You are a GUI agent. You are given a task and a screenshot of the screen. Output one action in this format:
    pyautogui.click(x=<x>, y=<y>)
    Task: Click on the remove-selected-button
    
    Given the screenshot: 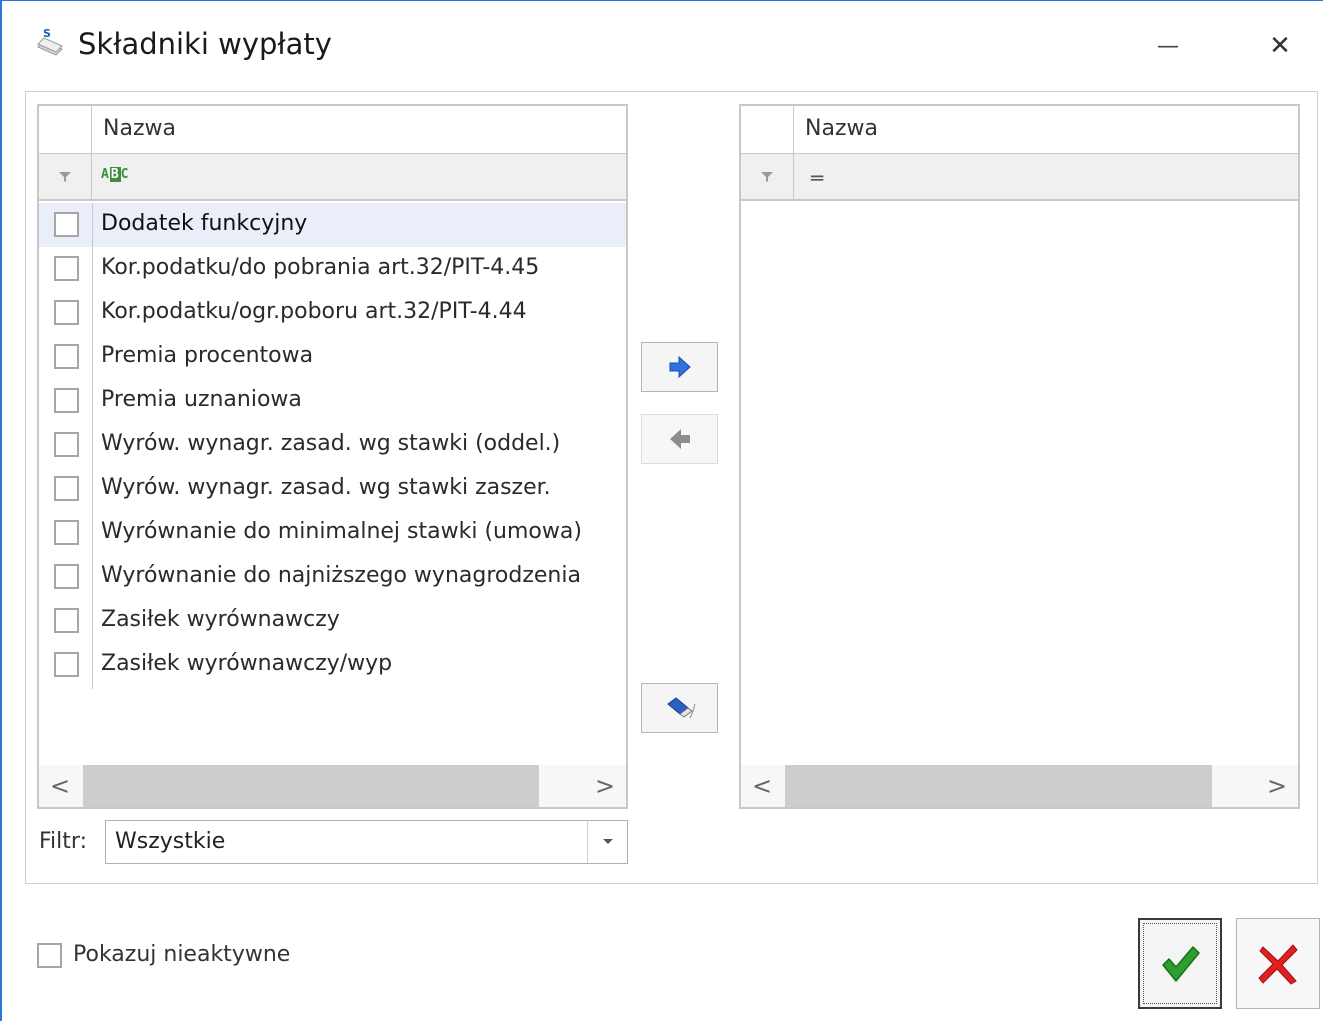 What is the action you would take?
    pyautogui.click(x=679, y=439)
    